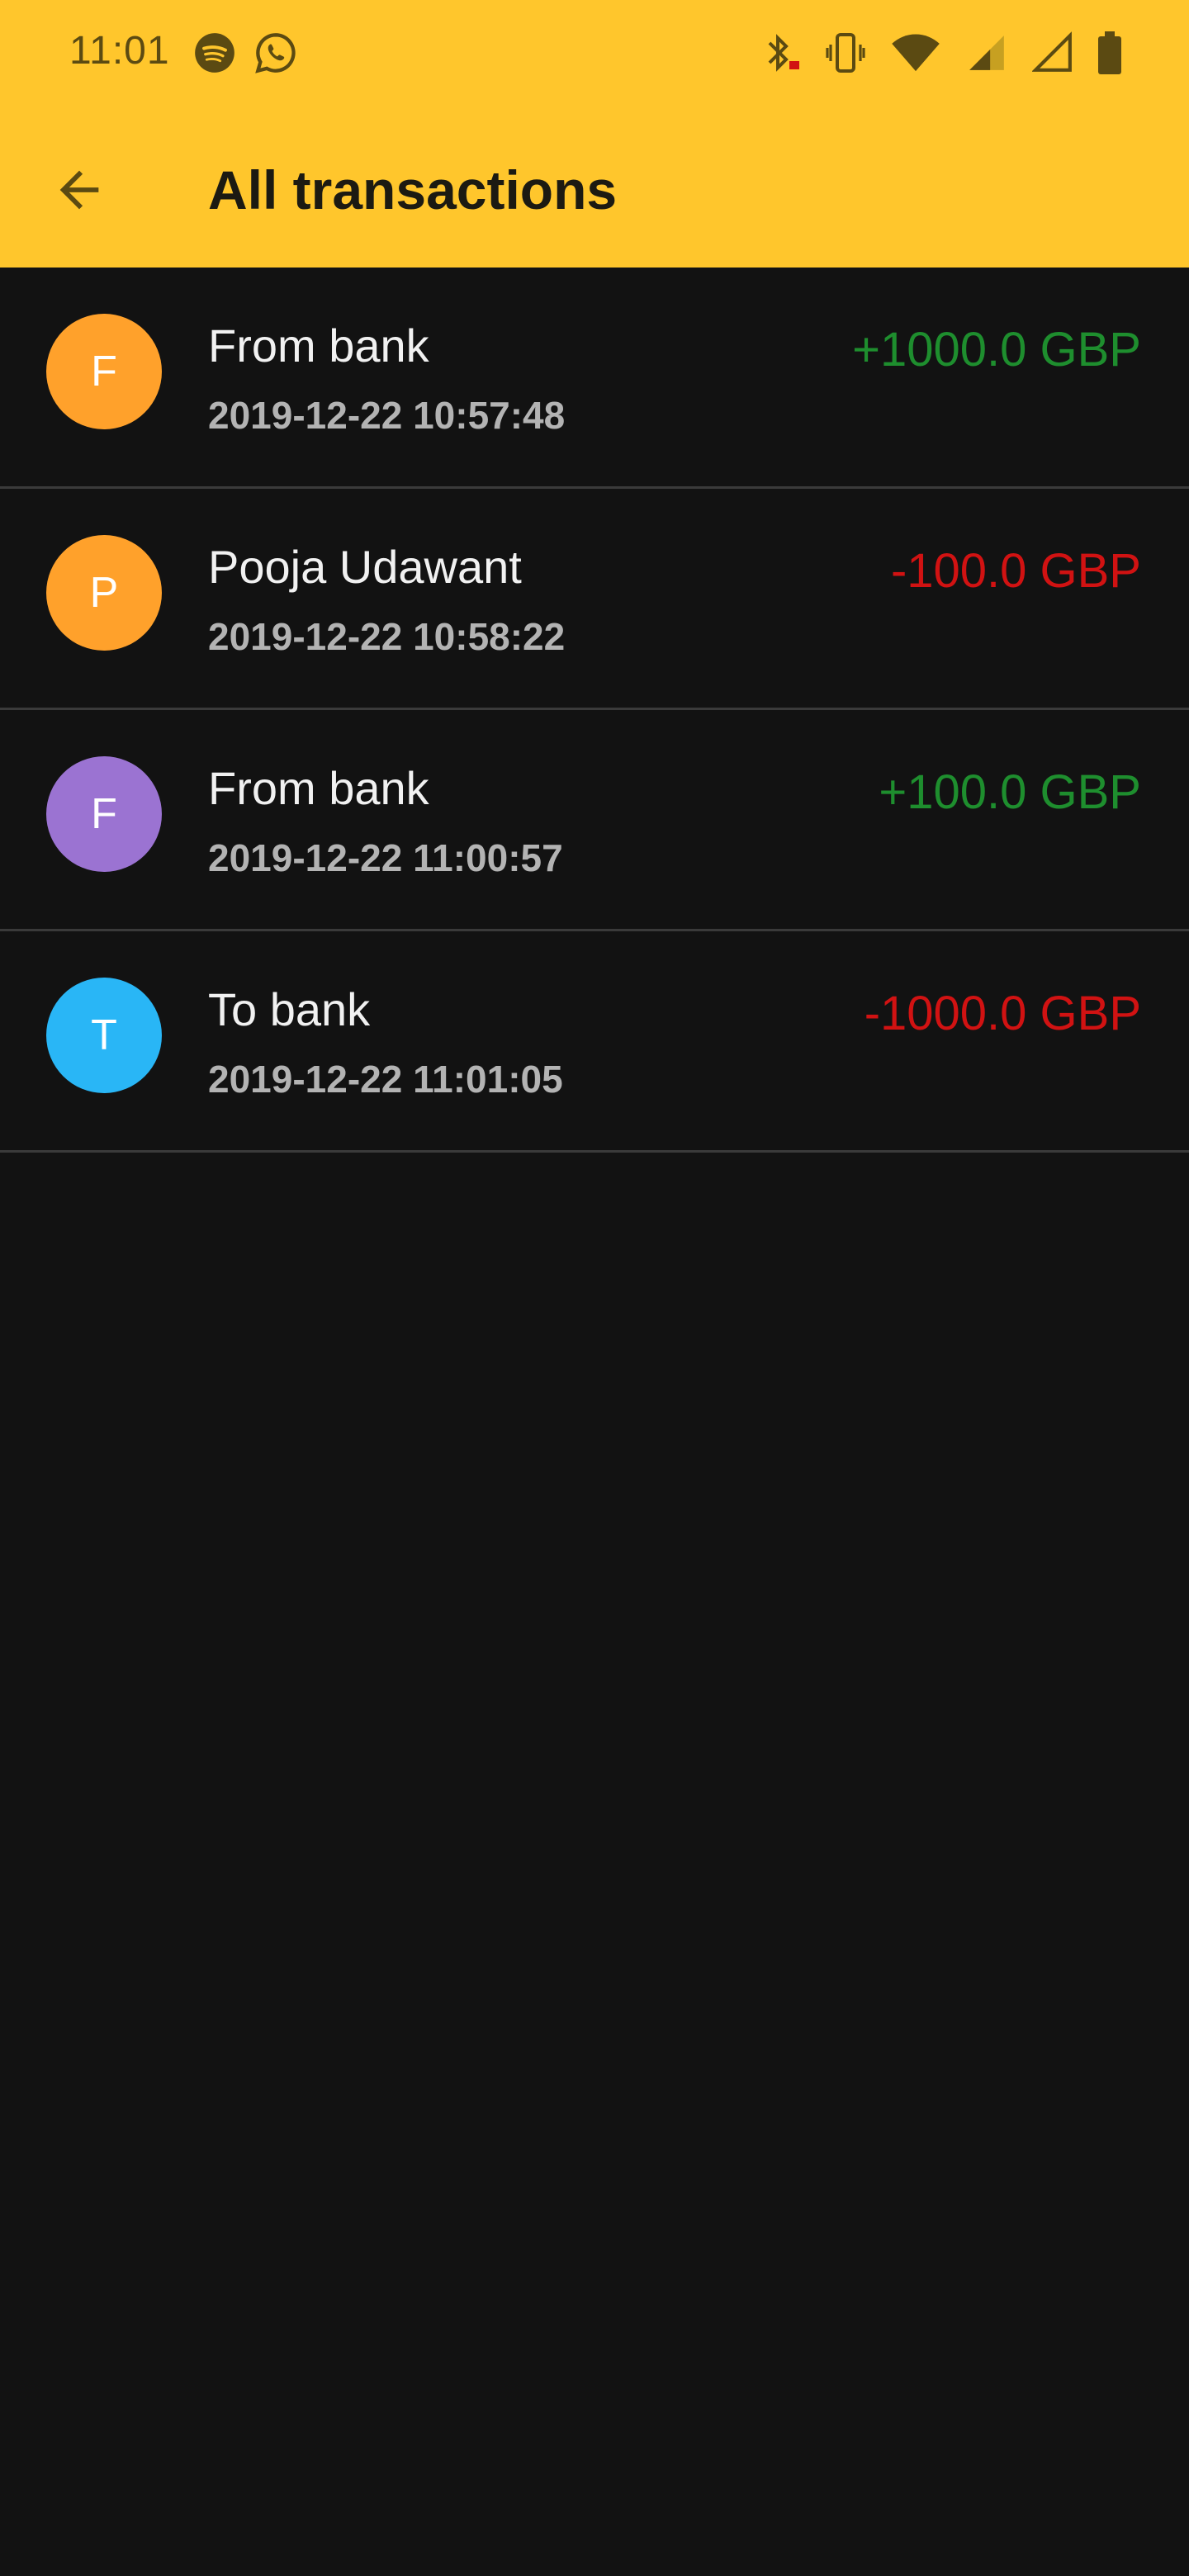 This screenshot has width=1189, height=2576. I want to click on transaction-date: 2019-12-22 11:00:57, so click(385, 857).